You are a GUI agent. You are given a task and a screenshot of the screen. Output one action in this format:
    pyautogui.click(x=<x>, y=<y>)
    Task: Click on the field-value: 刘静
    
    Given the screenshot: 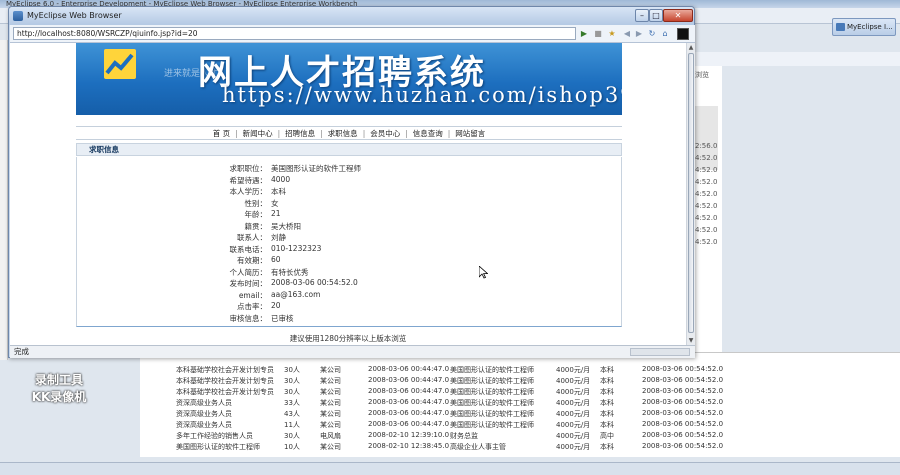 What is the action you would take?
    pyautogui.click(x=278, y=237)
    